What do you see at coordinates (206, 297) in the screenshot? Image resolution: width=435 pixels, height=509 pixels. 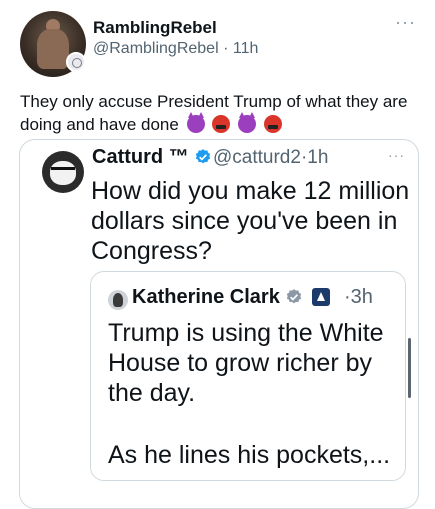 I see `nested-name-text: Katherine Clark` at bounding box center [206, 297].